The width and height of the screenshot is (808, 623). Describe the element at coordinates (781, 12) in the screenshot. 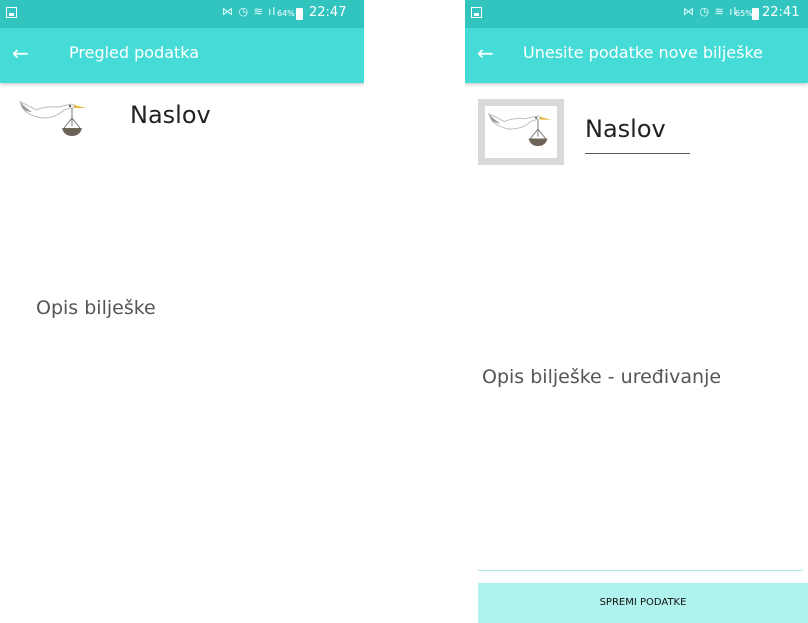

I see `status-time: 22:41` at that location.